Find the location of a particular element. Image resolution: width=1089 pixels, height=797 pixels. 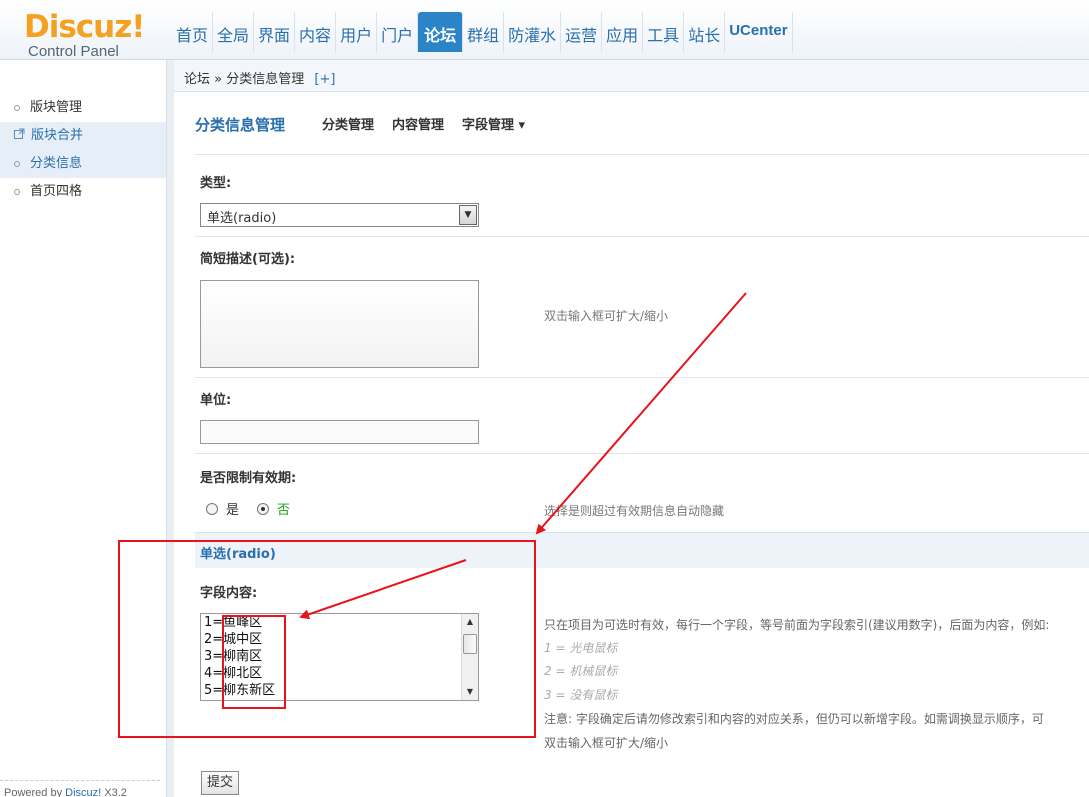

sub-tabs: 分类管理 内容管理 字段管理 ▾ is located at coordinates (423, 123).